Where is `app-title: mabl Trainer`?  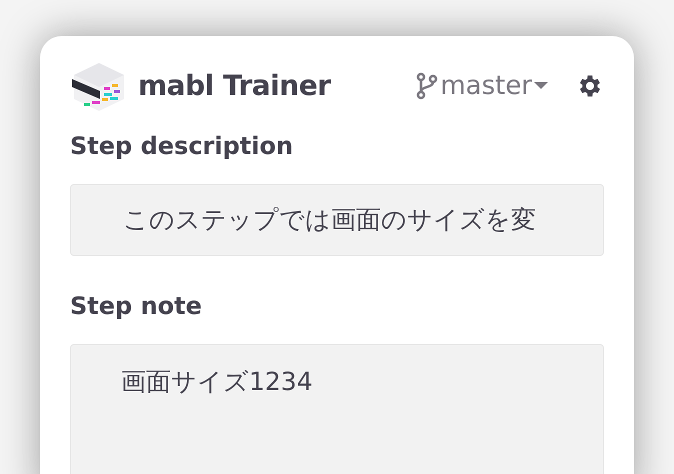 app-title: mabl Trainer is located at coordinates (234, 86).